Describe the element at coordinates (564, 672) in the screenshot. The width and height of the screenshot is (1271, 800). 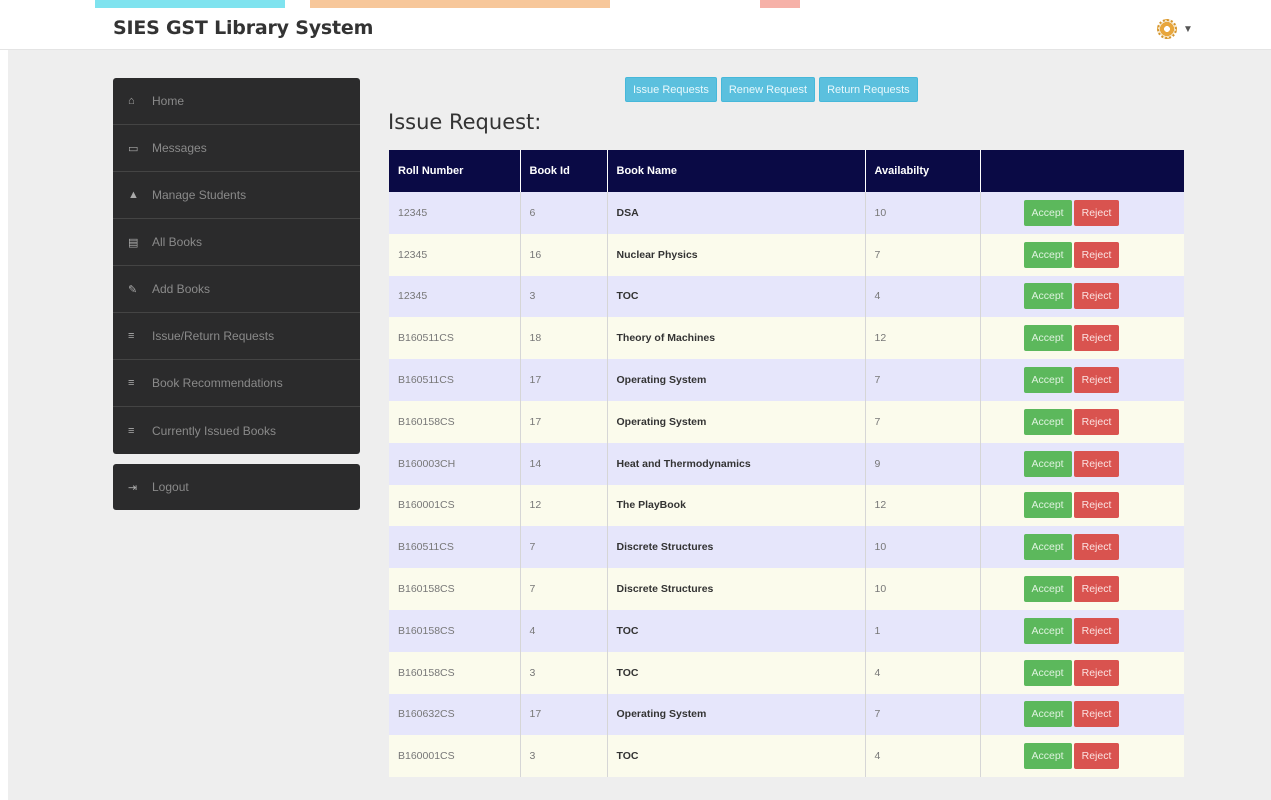
I see `book-id-cell: 3` at that location.